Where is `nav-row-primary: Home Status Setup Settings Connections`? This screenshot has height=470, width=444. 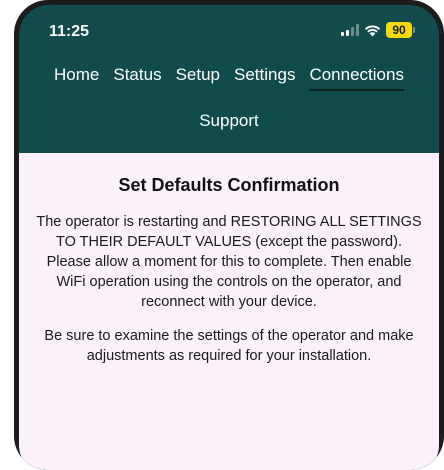 nav-row-primary: Home Status Setup Settings Connections is located at coordinates (229, 78).